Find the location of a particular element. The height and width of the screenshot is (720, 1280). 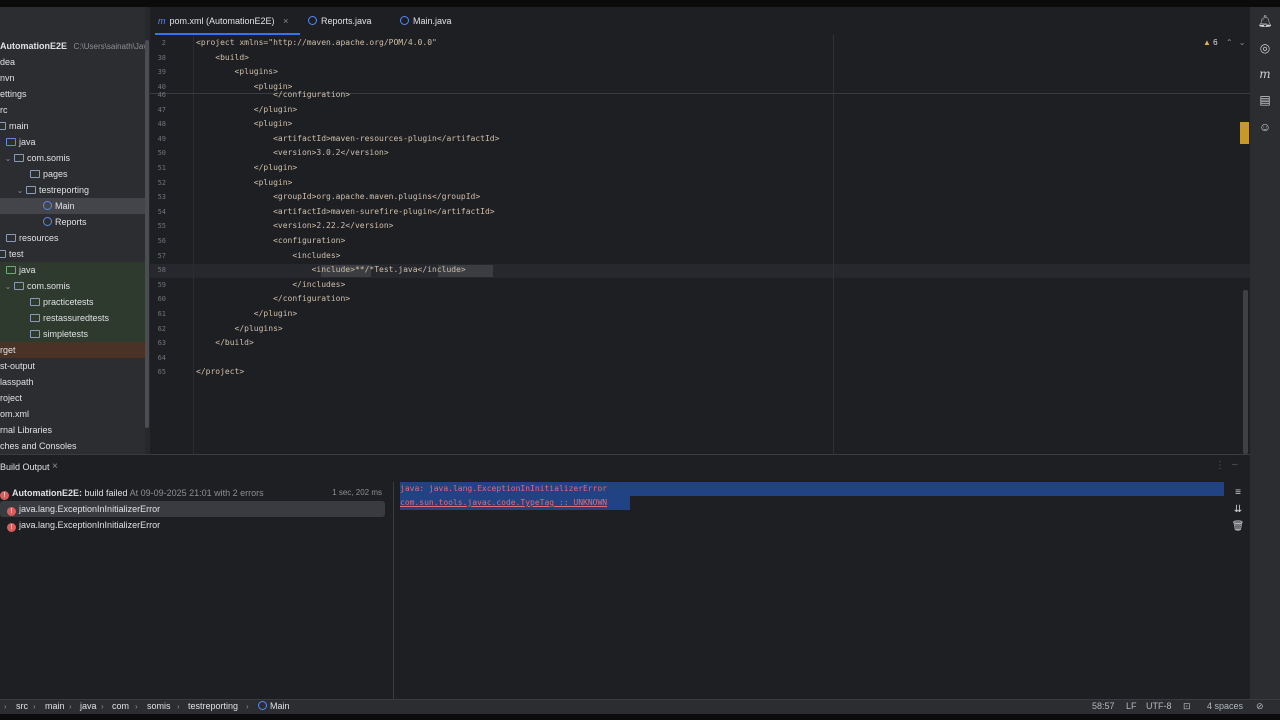

tree-item-mvn: nvn is located at coordinates (72, 78).